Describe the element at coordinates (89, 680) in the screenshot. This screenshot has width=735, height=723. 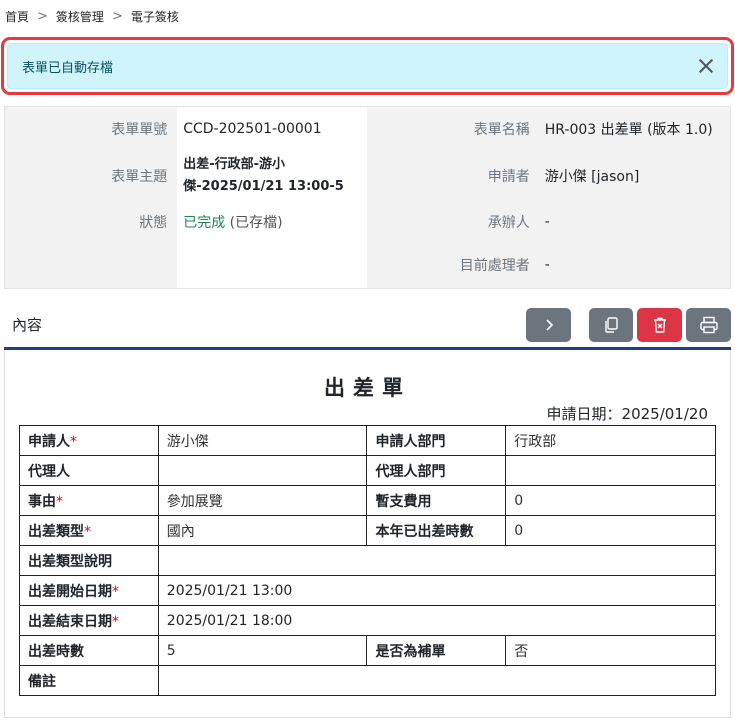
I see `note-field-label: 備註` at that location.